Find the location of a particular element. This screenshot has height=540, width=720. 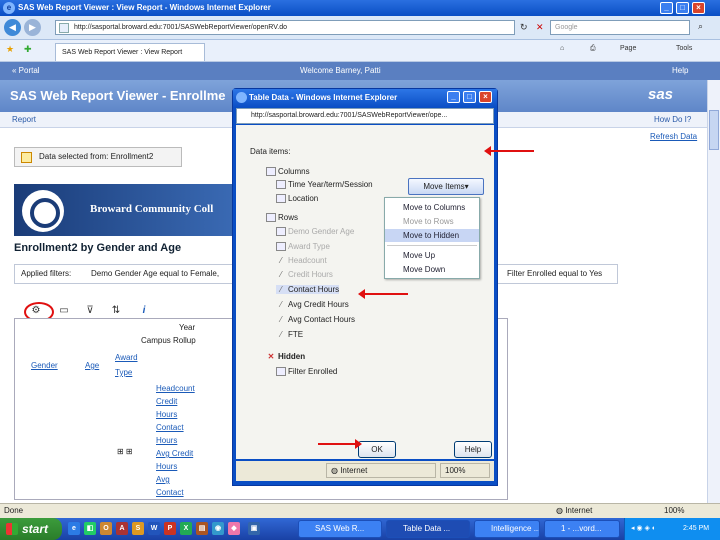

measure-contact-hours: Hours is located at coordinates (166, 440).